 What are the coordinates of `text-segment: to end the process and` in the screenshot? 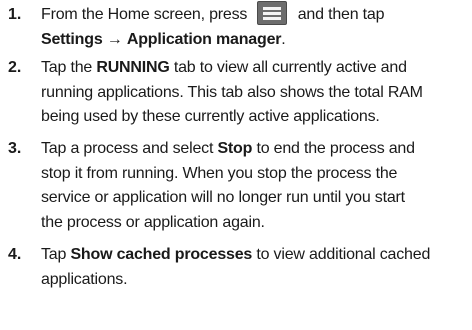 It's located at (333, 148).